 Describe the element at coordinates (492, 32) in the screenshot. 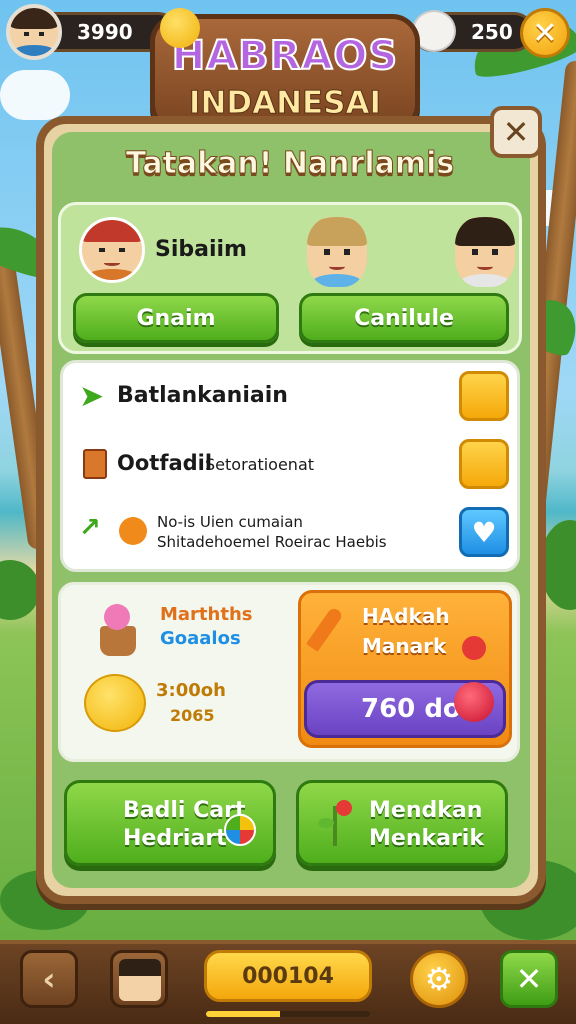

I see `gem-count: 250` at that location.